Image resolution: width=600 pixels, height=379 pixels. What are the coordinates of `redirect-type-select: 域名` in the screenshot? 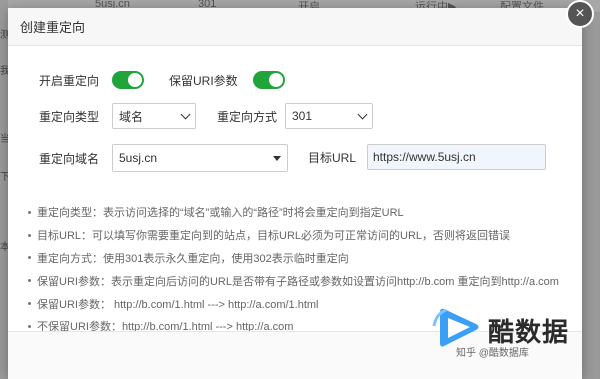 It's located at (154, 116).